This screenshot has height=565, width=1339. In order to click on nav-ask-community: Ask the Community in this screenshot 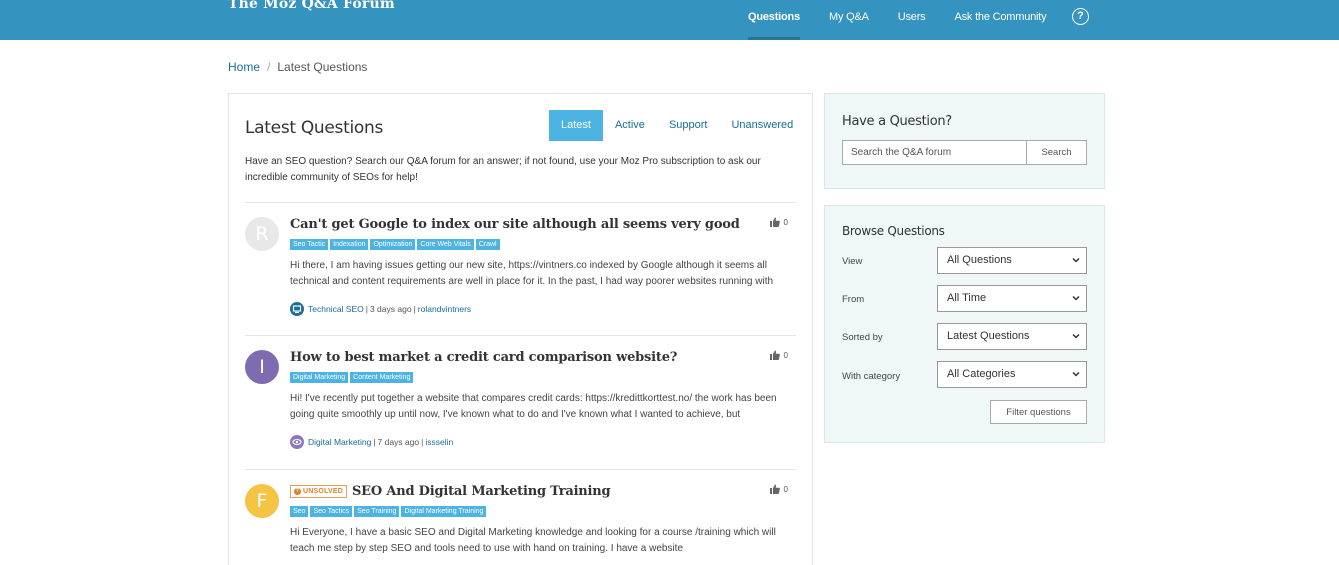, I will do `click(1000, 17)`.